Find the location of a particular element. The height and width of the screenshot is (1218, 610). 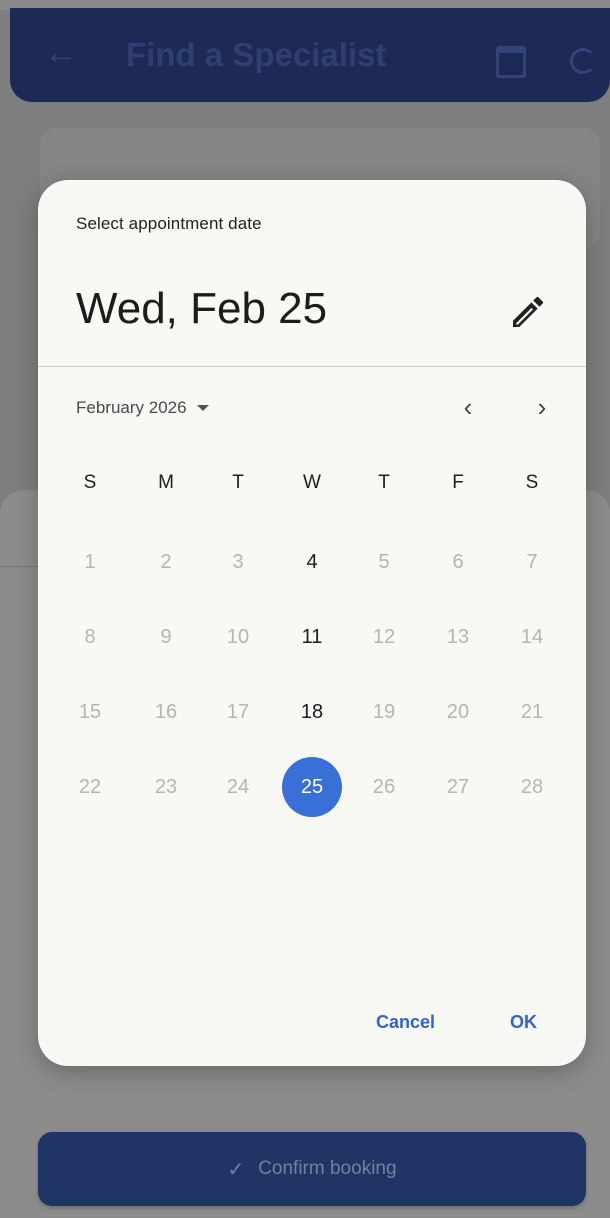

calendar-day: 21 is located at coordinates (532, 712).